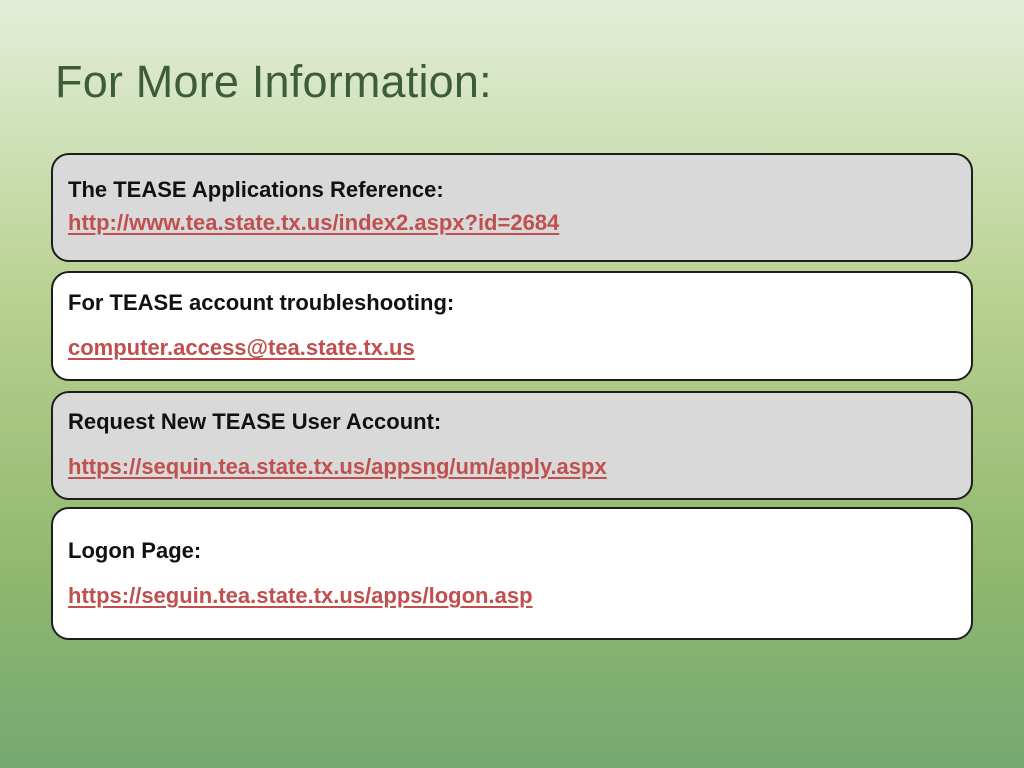 This screenshot has height=768, width=1024. Describe the element at coordinates (261, 302) in the screenshot. I see `account-troubleshooting-label: For TEASE account troubleshooting:` at that location.